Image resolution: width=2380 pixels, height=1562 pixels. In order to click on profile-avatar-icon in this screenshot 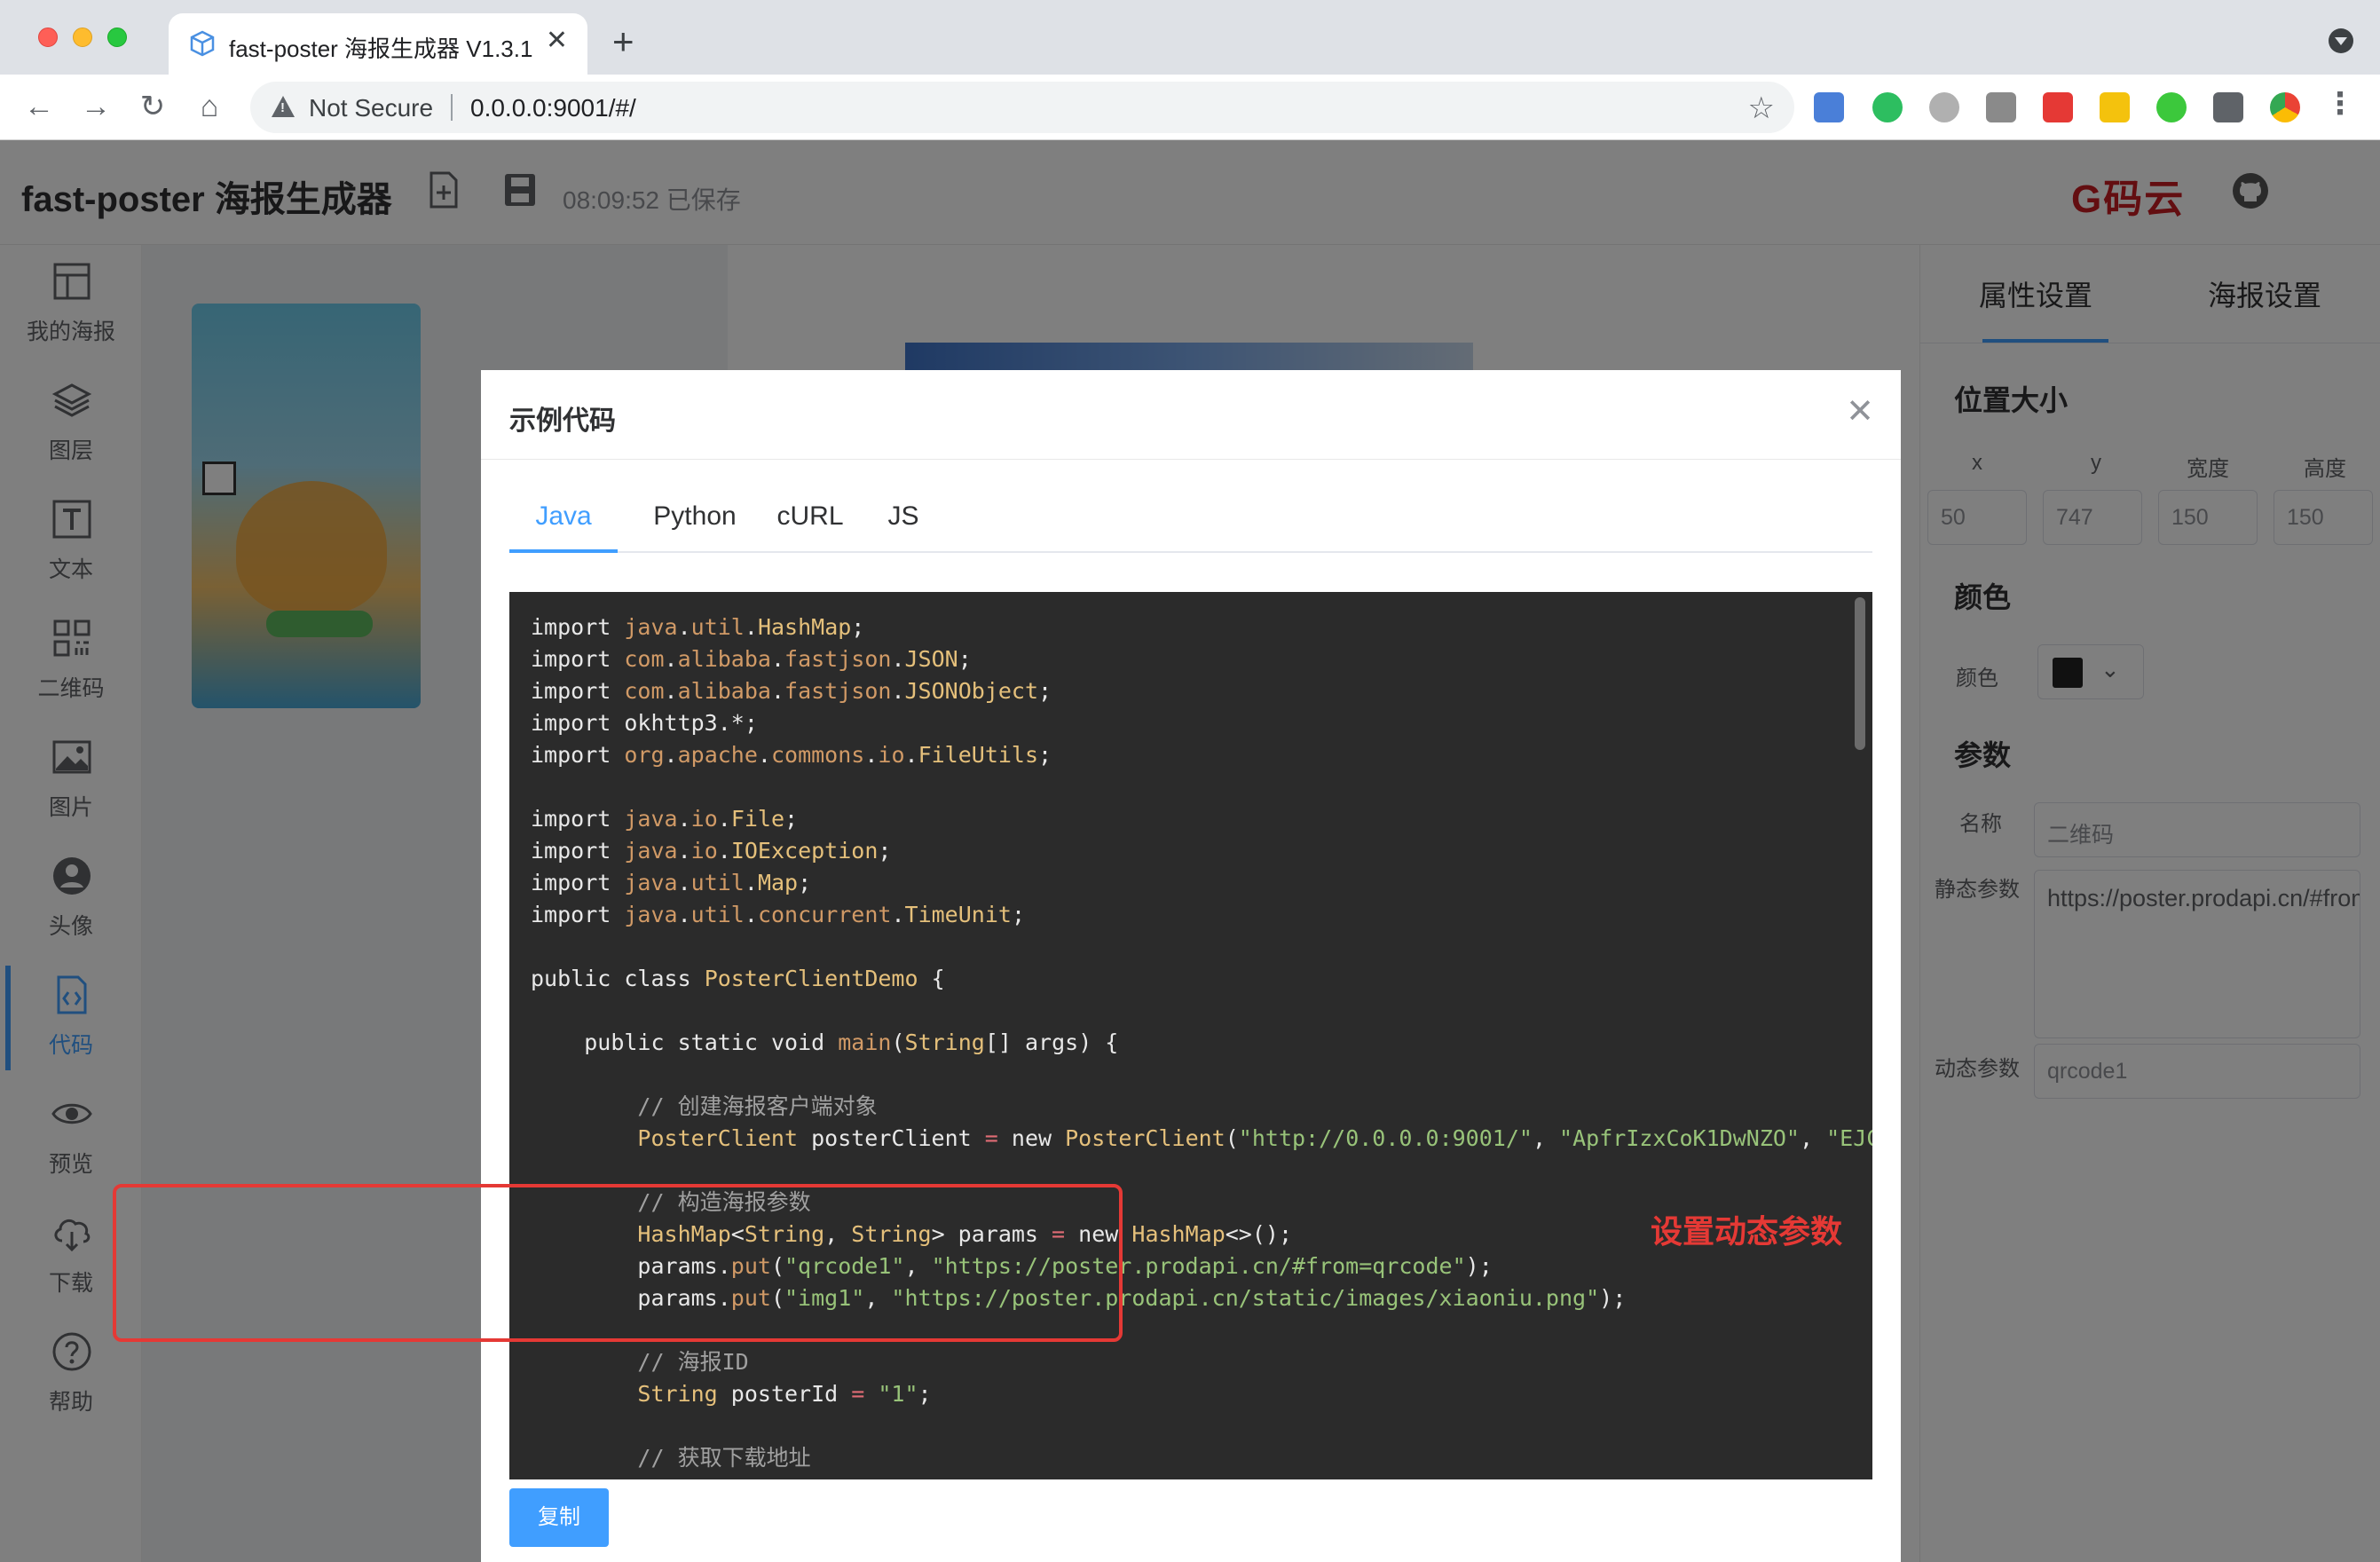, I will do `click(2285, 107)`.